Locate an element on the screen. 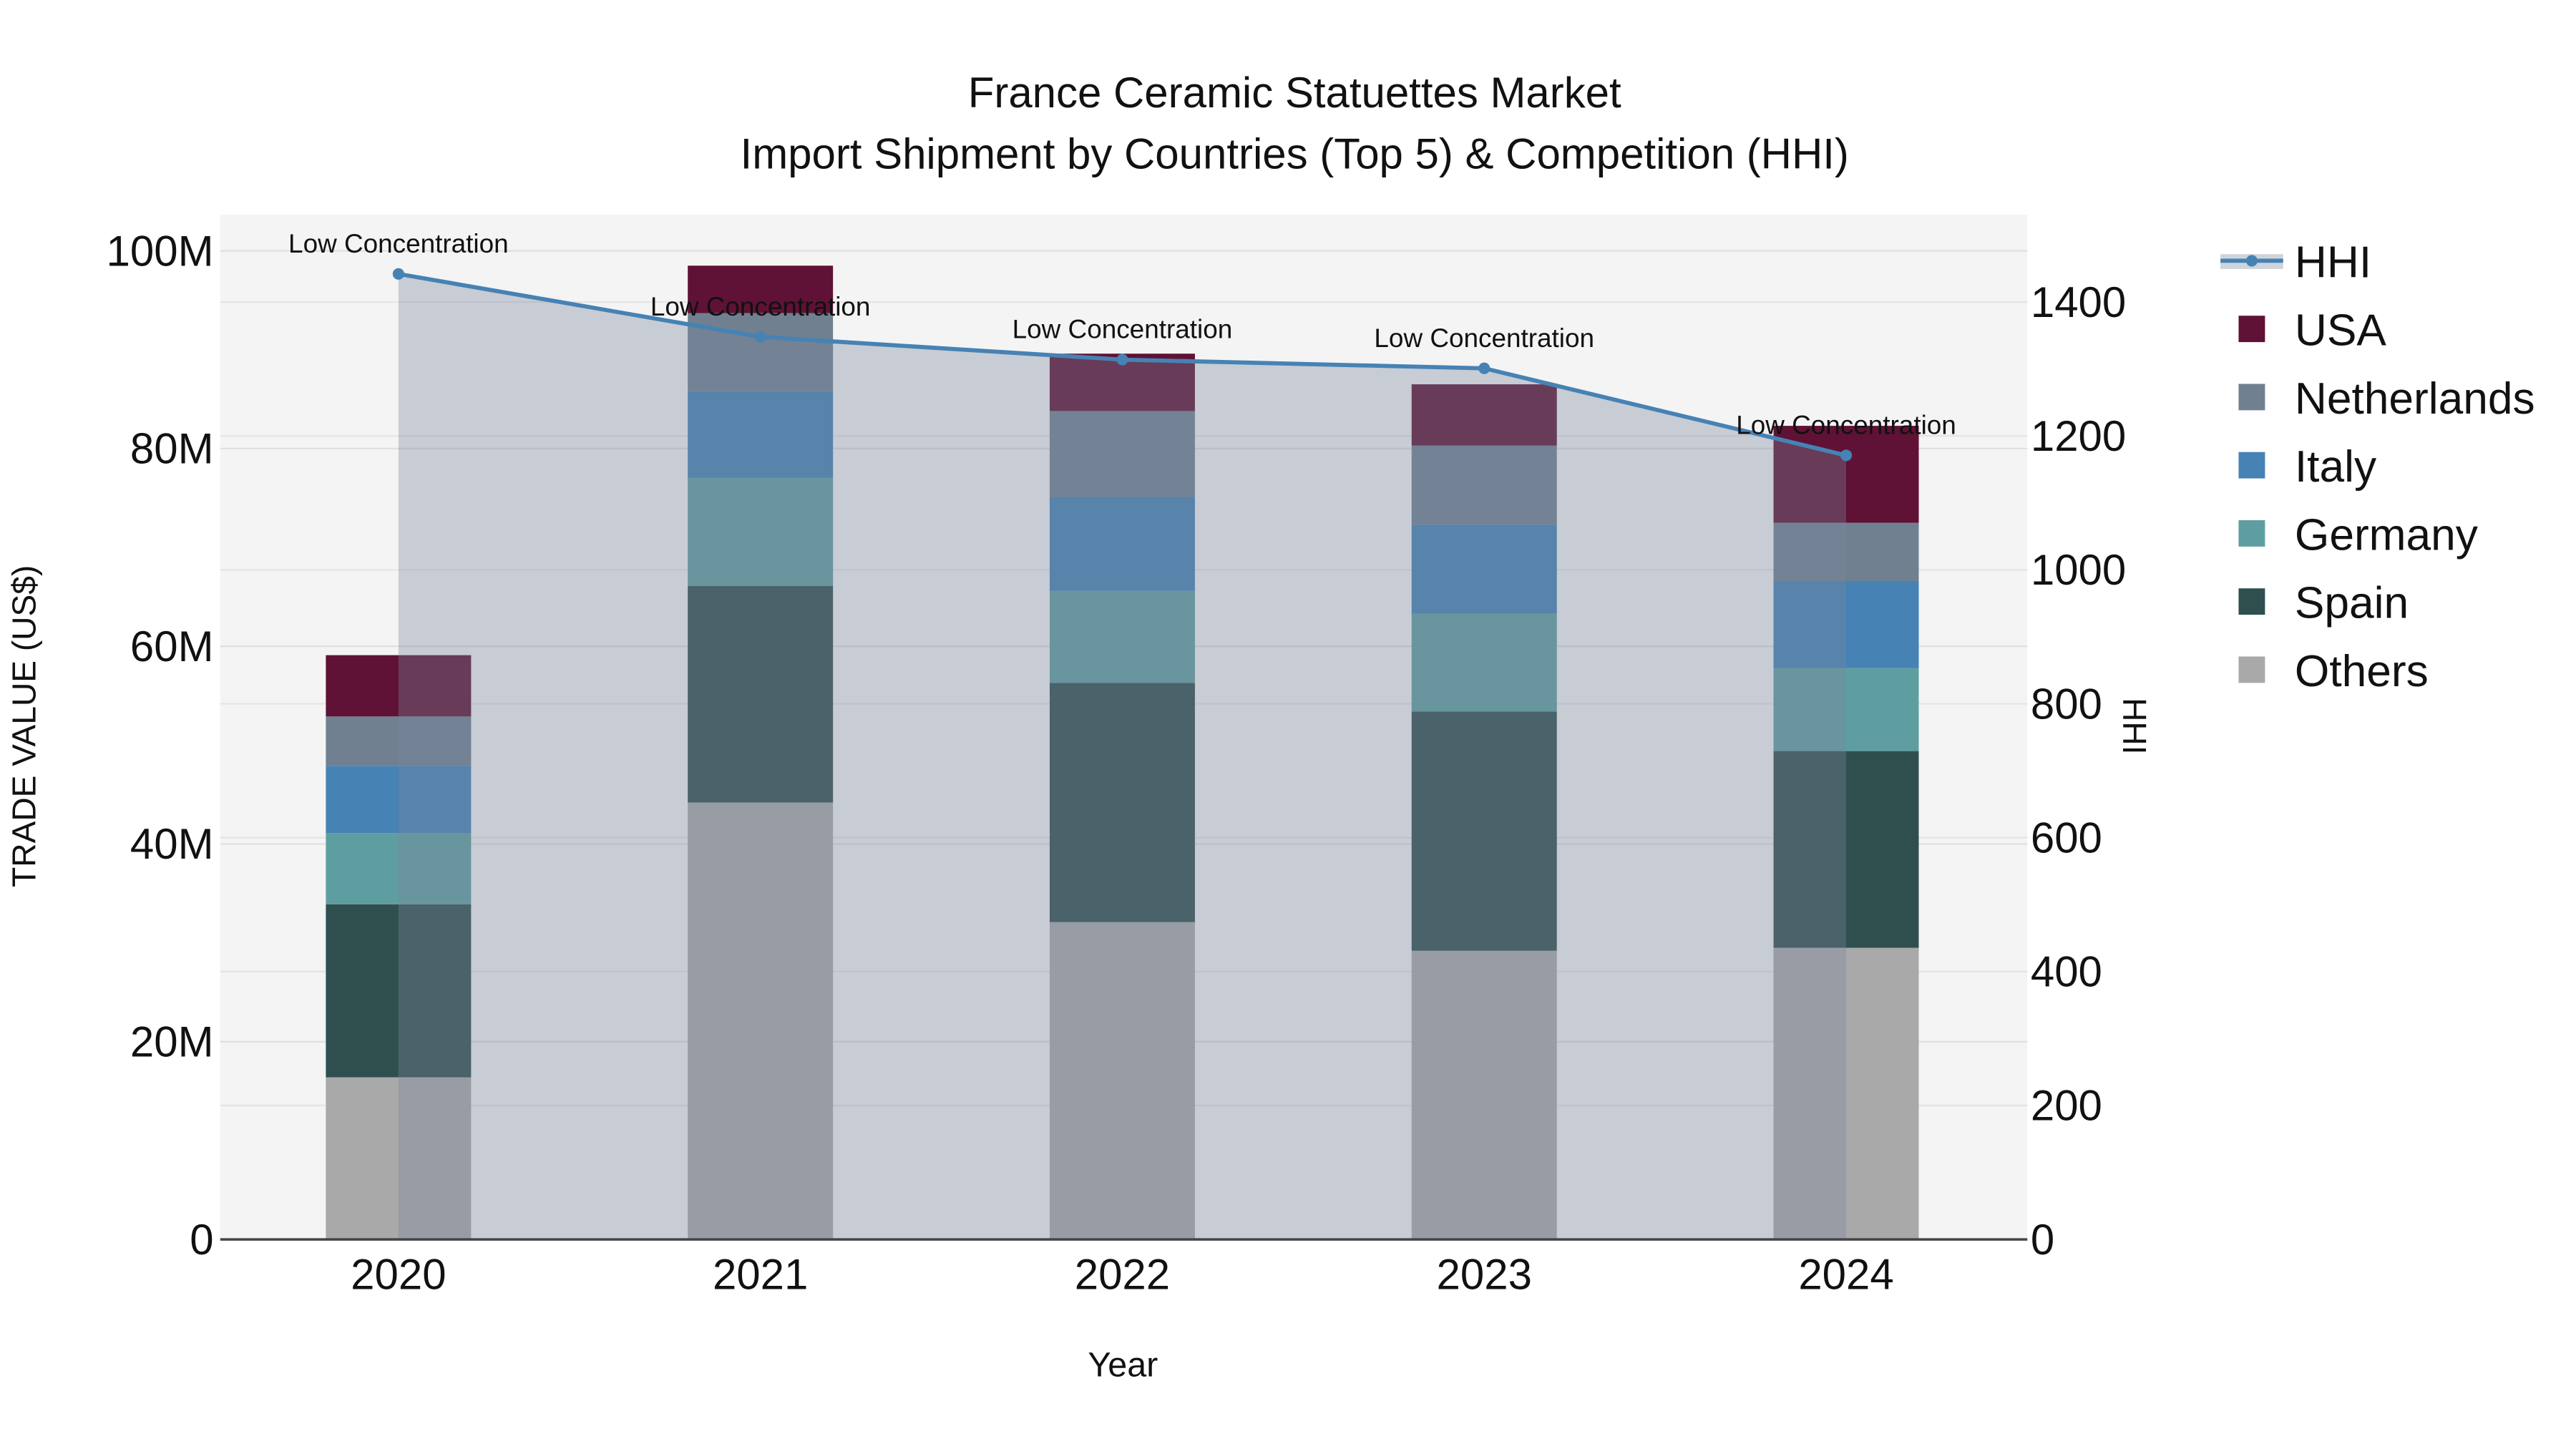 The image size is (2576, 1449). y-tick-label: 60M is located at coordinates (172, 646).